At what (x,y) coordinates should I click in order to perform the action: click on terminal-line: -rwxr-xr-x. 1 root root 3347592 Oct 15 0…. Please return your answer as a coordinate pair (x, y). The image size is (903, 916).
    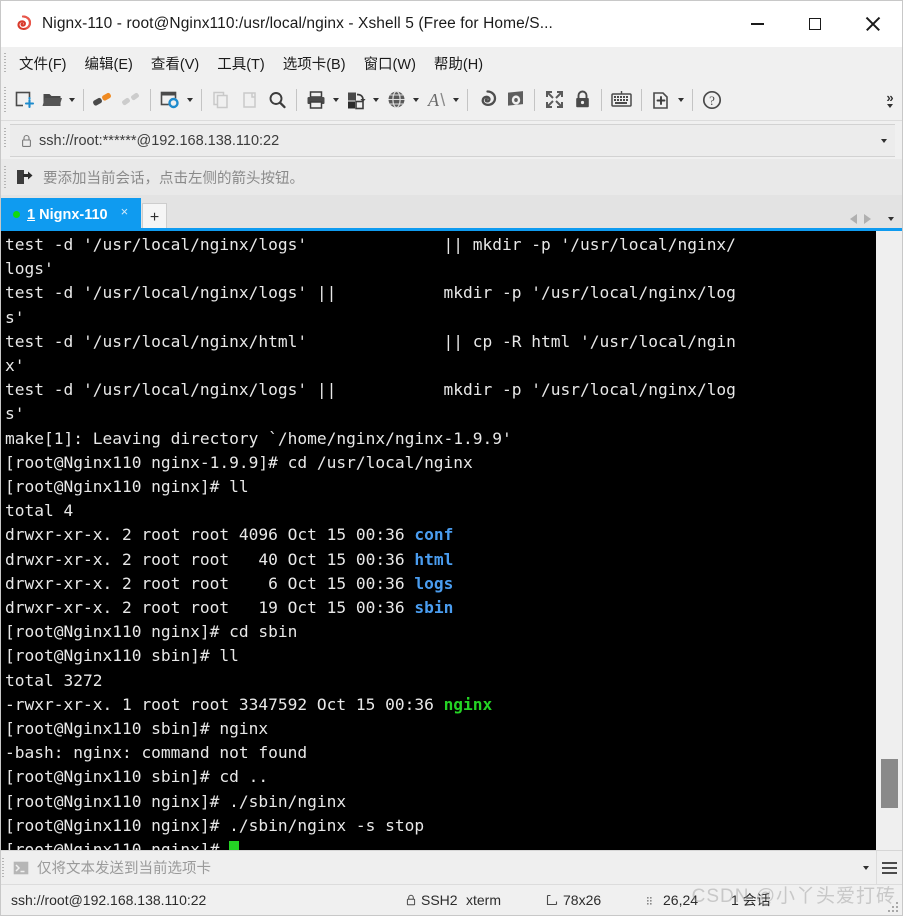
    Looking at the image, I should click on (439, 705).